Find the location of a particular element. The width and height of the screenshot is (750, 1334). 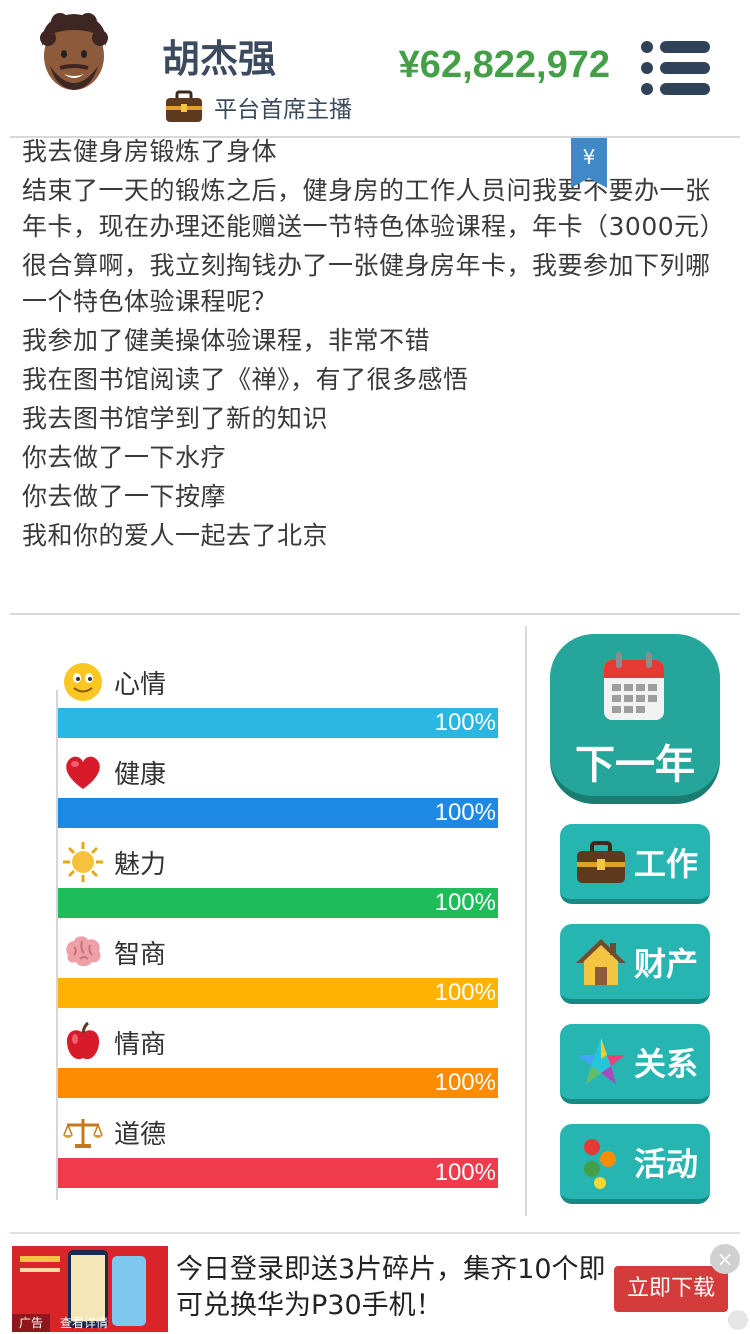

ad-badge: 广告 is located at coordinates (31, 1323).